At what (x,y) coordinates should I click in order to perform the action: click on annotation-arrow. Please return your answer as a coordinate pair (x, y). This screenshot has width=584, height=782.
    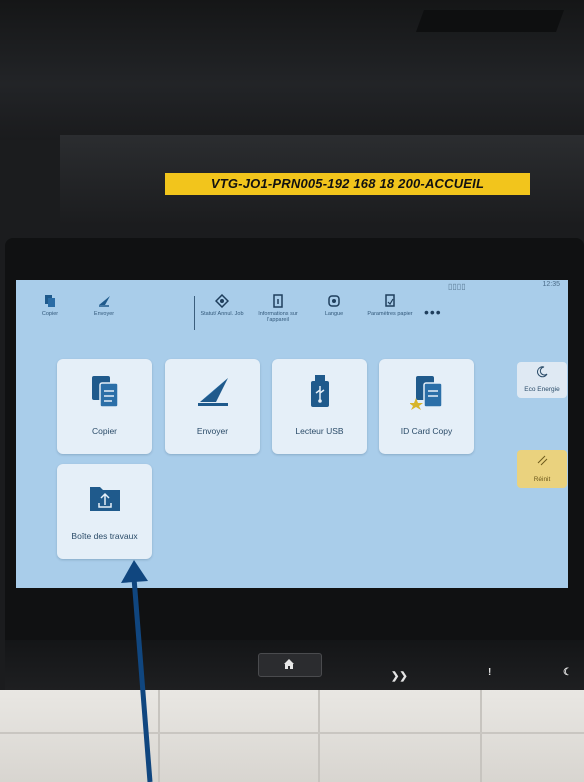
    Looking at the image, I should click on (137, 671).